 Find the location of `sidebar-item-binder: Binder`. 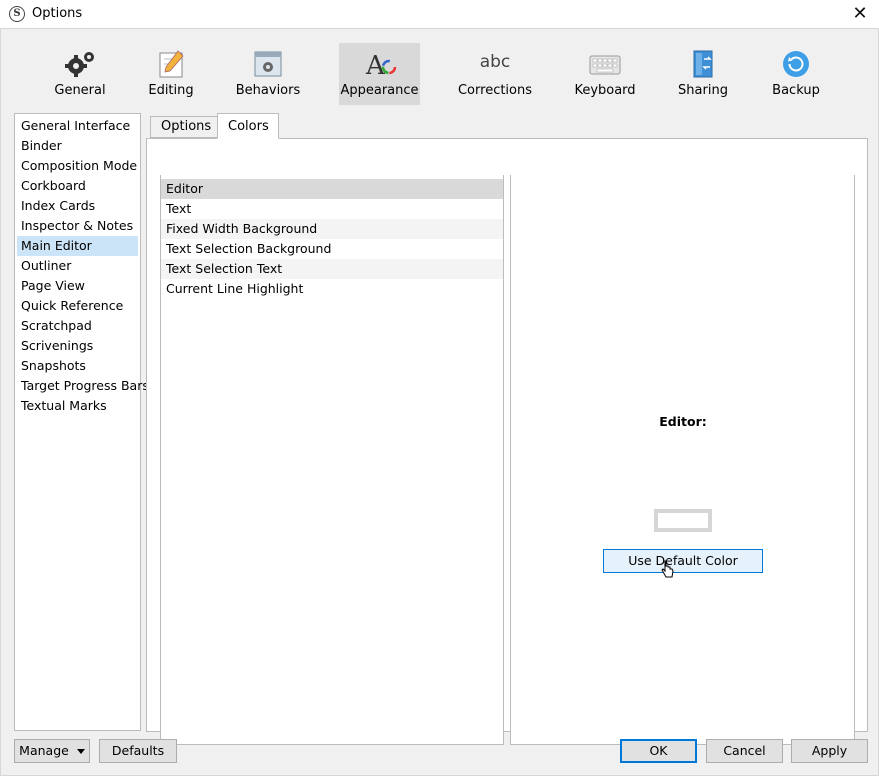

sidebar-item-binder: Binder is located at coordinates (77, 146).